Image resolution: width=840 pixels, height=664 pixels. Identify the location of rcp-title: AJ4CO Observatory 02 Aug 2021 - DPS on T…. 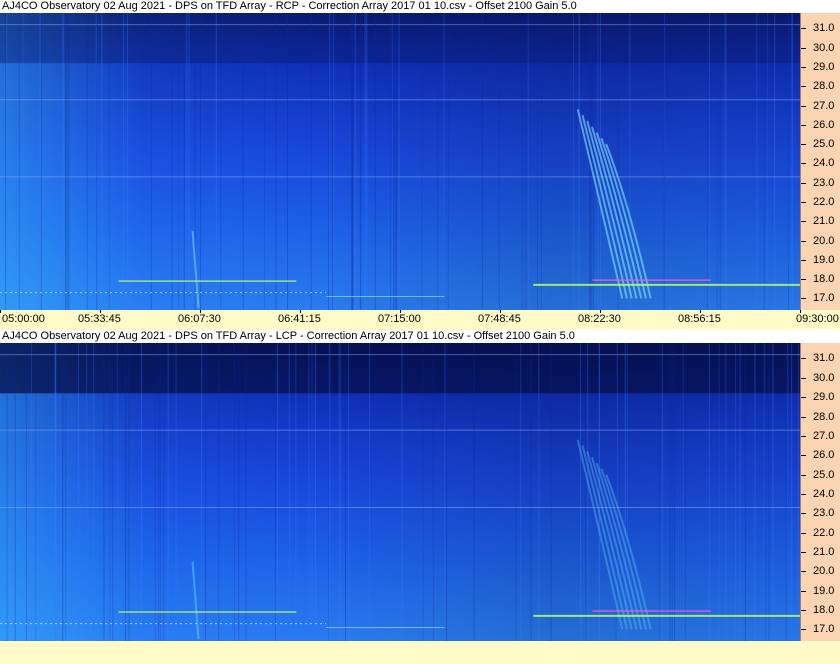
(420, 6).